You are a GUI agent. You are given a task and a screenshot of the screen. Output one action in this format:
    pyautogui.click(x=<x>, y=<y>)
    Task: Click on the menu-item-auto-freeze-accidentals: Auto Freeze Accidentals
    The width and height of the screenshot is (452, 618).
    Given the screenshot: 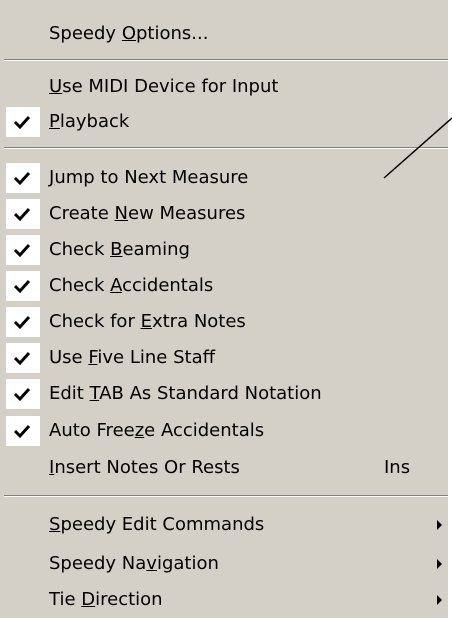 What is the action you would take?
    pyautogui.click(x=226, y=431)
    